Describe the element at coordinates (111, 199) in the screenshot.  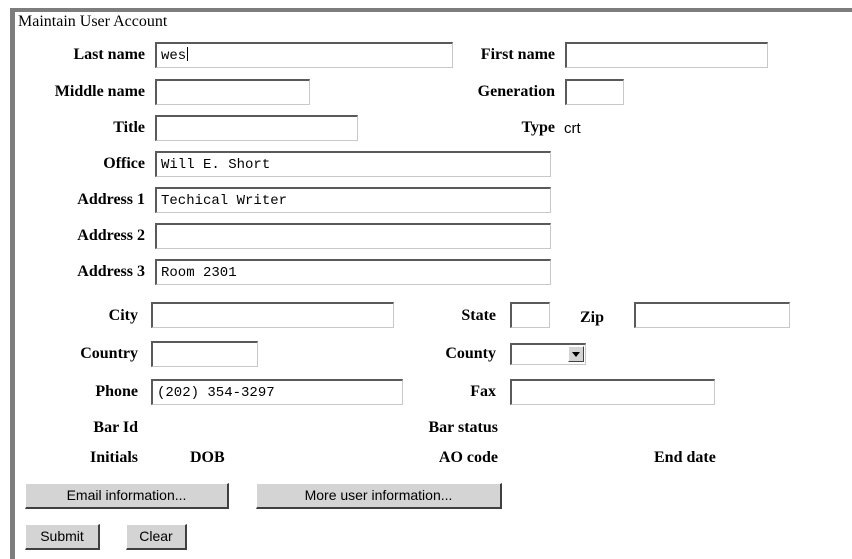
I see `address1-label: Address 1` at that location.